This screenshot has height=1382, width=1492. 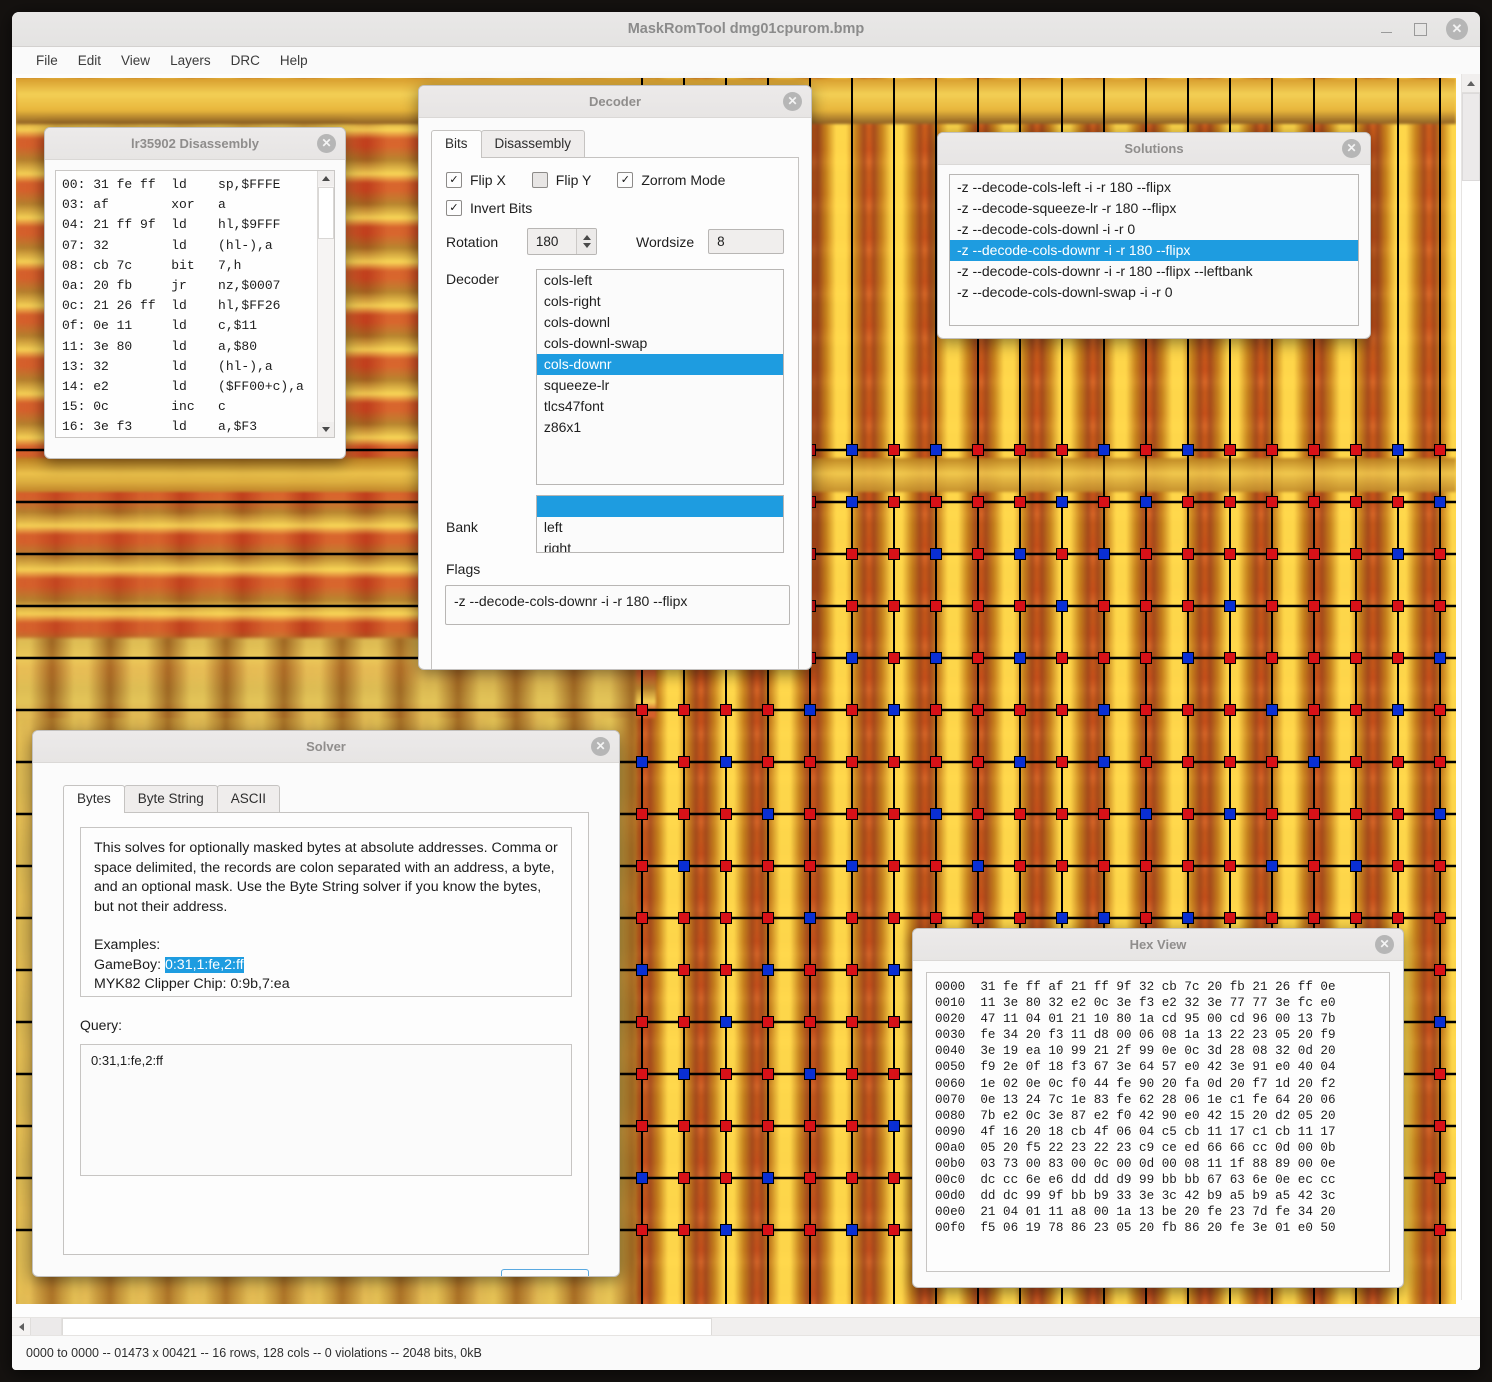 What do you see at coordinates (89, 60) in the screenshot?
I see `menu-edit: Edit` at bounding box center [89, 60].